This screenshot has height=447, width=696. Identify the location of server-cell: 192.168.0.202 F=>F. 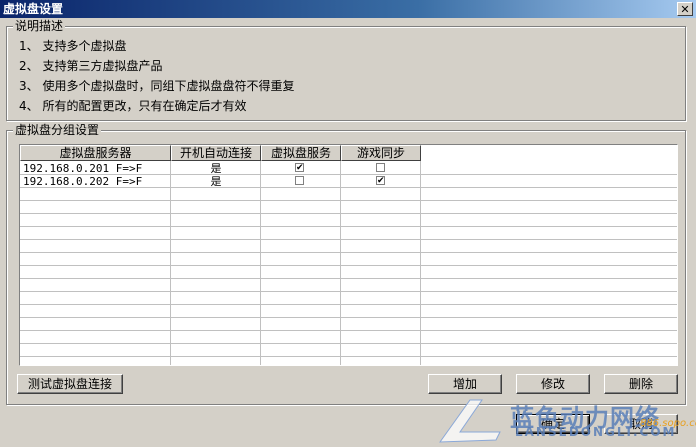
(83, 181).